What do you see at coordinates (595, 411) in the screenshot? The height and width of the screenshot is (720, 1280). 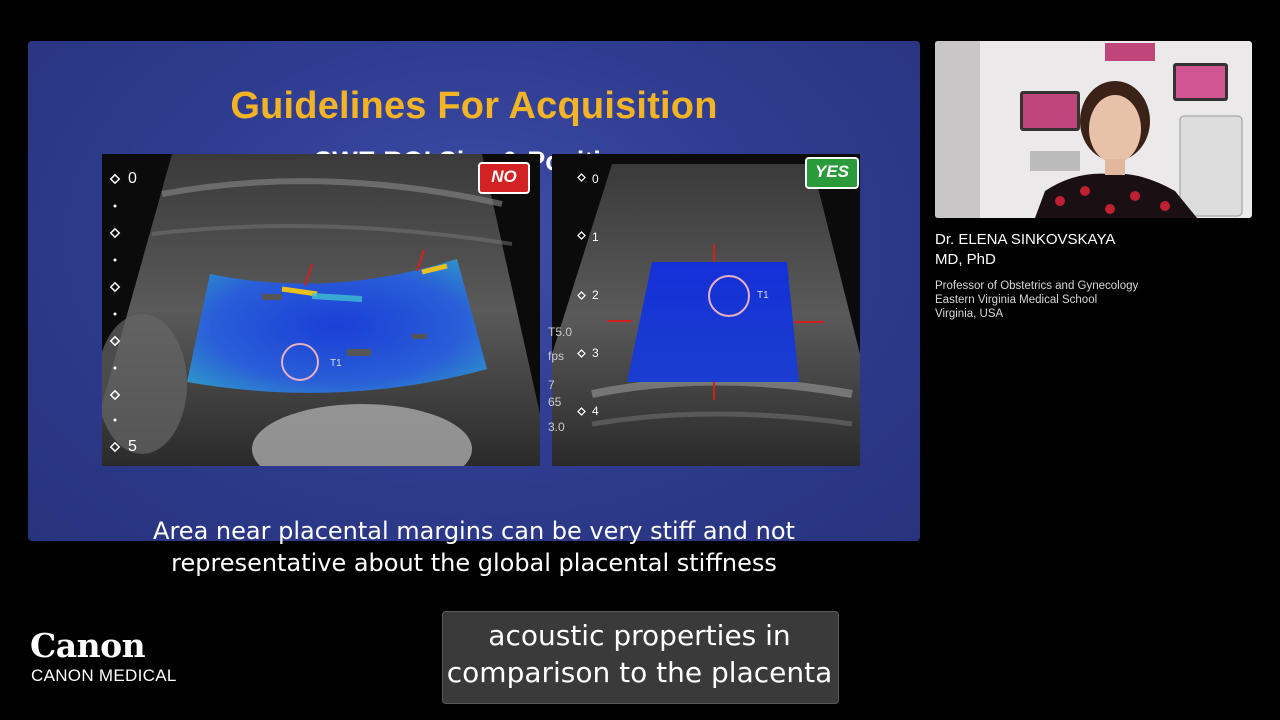 I see `depth-mark-4: 4` at bounding box center [595, 411].